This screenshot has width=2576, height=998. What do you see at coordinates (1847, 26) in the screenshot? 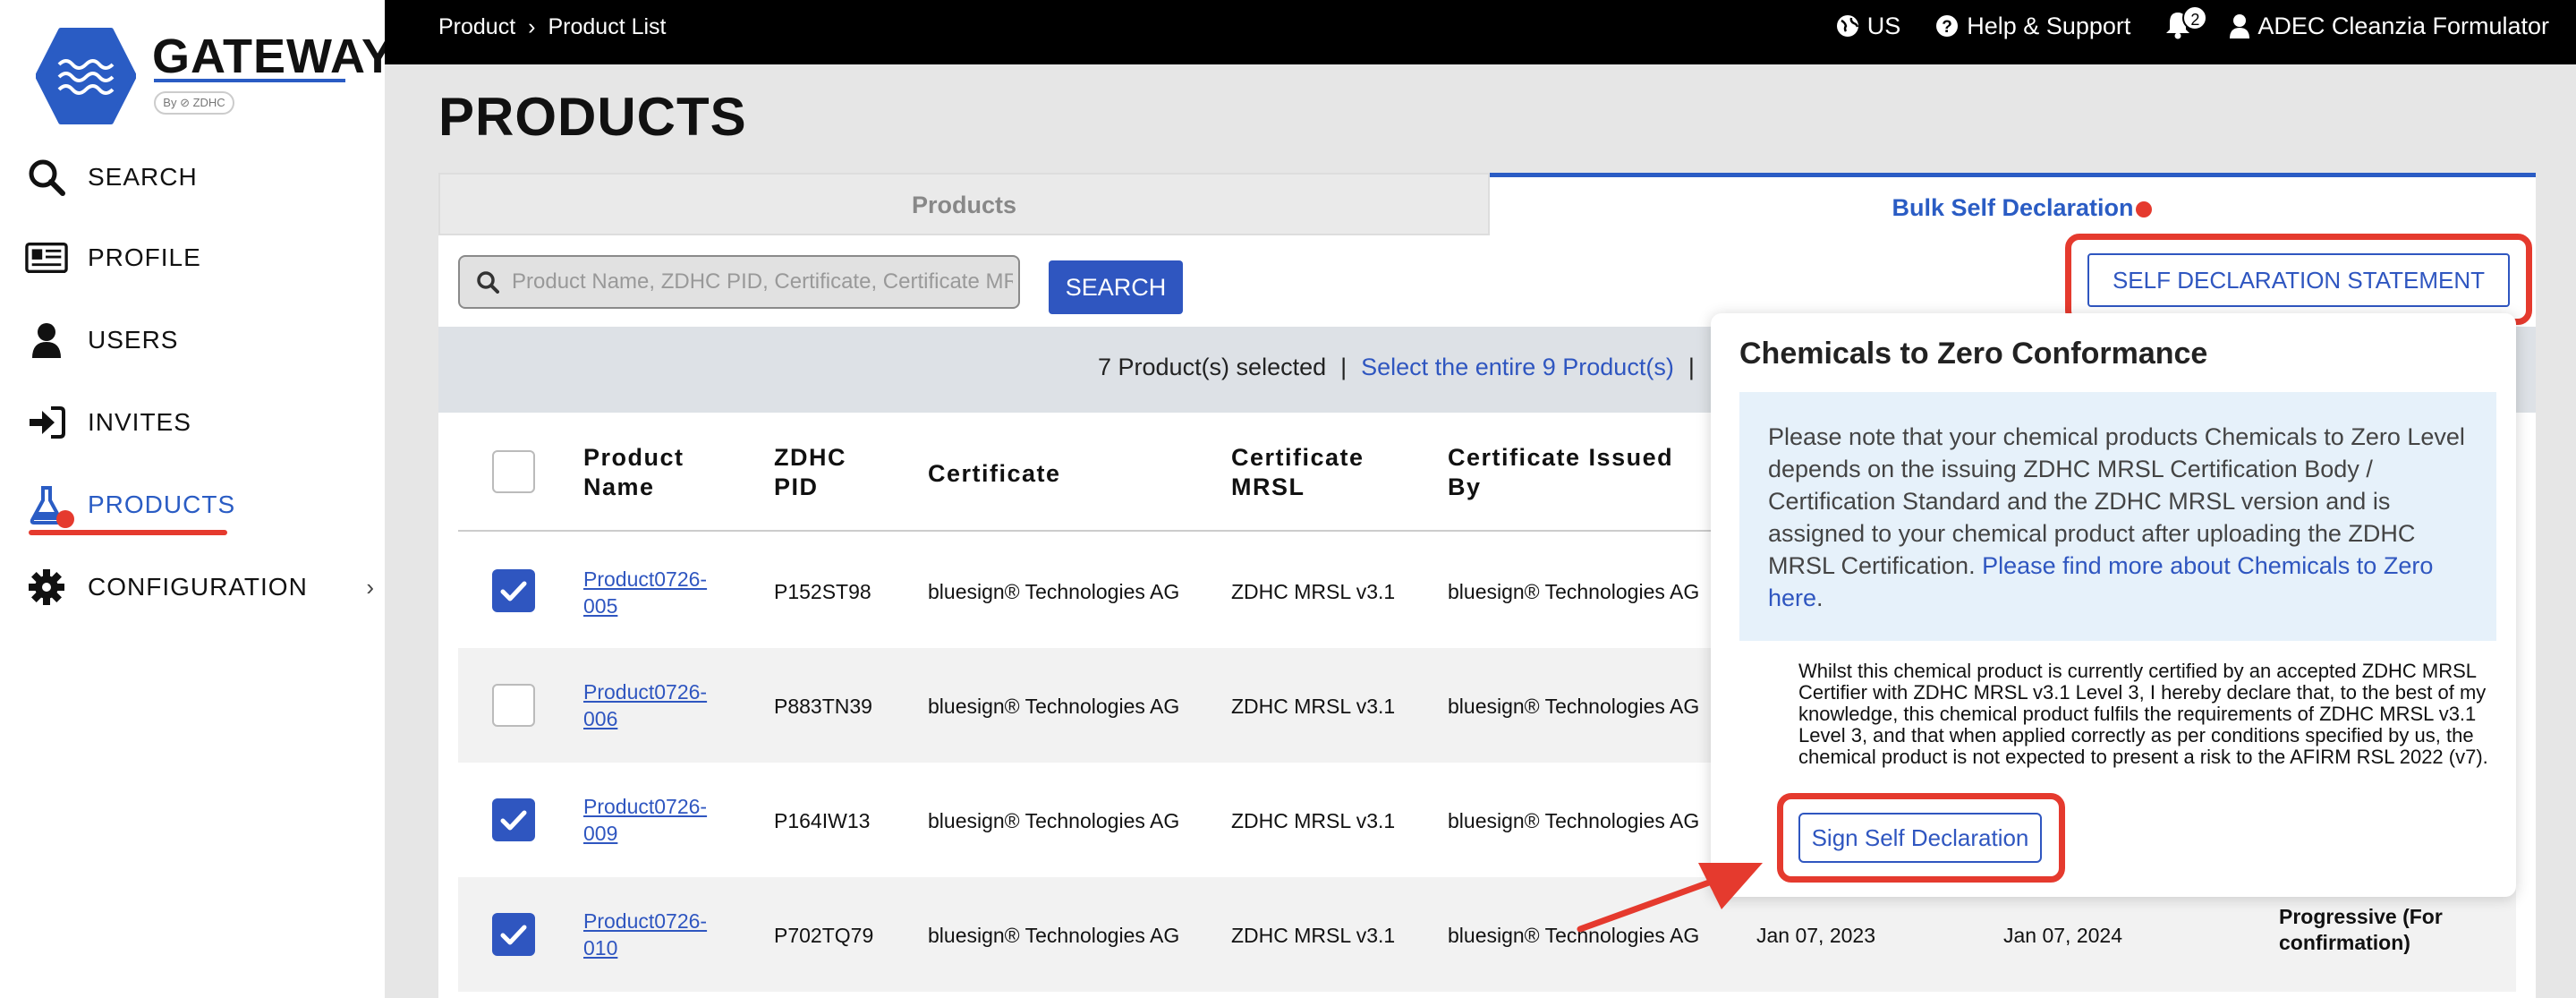
I see `globe-icon` at bounding box center [1847, 26].